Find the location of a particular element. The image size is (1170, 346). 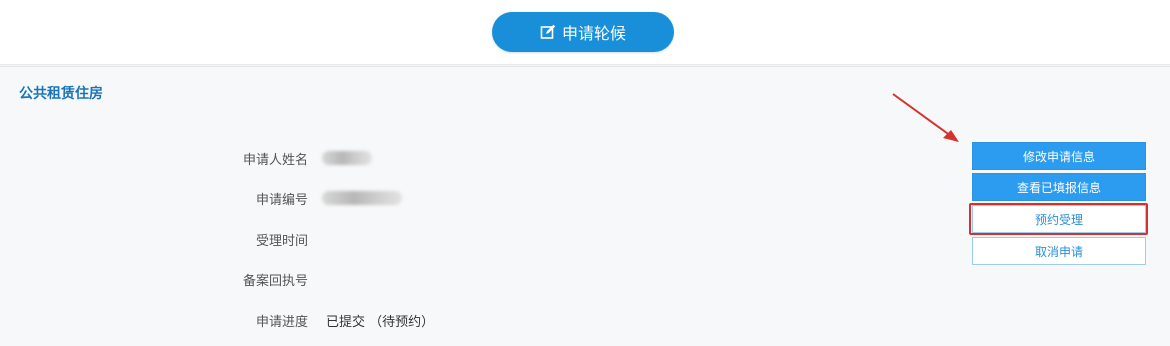

application-progress-label: 申请进度 is located at coordinates (281, 322).